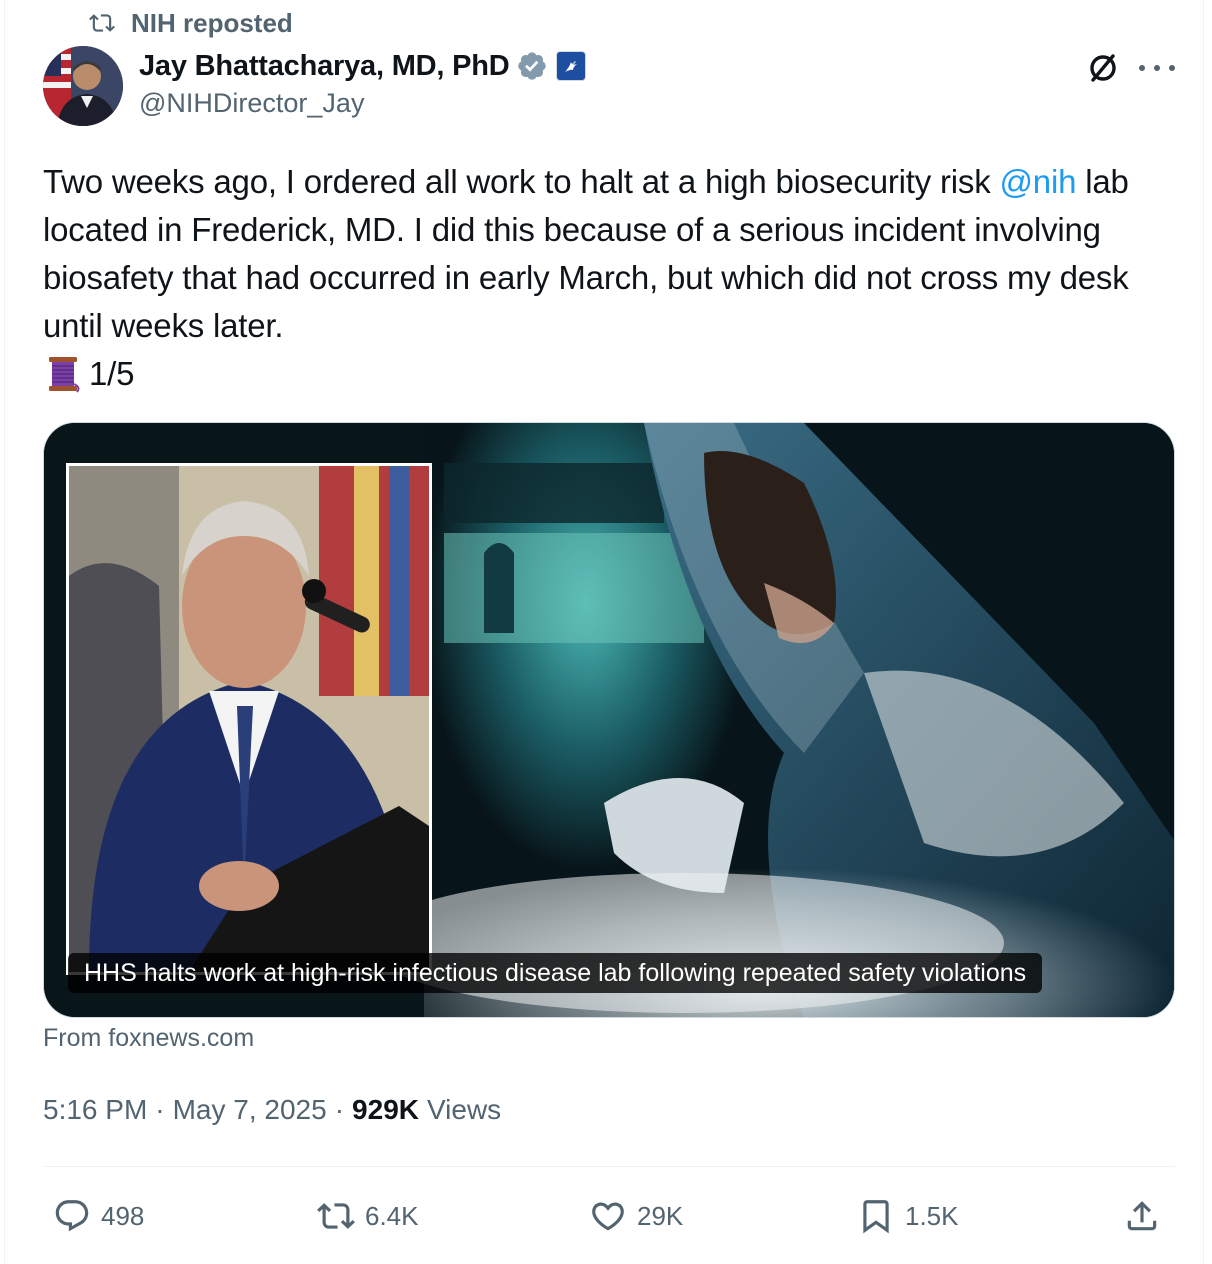 This screenshot has height=1264, width=1212. I want to click on spool-emoji-icon, so click(64, 375).